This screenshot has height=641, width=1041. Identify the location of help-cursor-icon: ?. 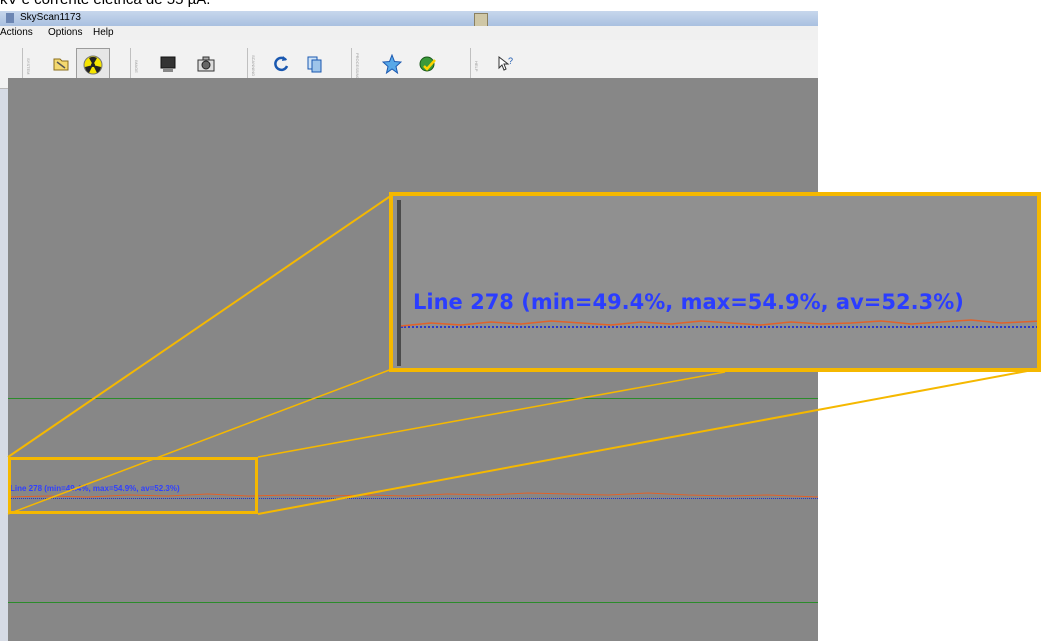
(505, 63).